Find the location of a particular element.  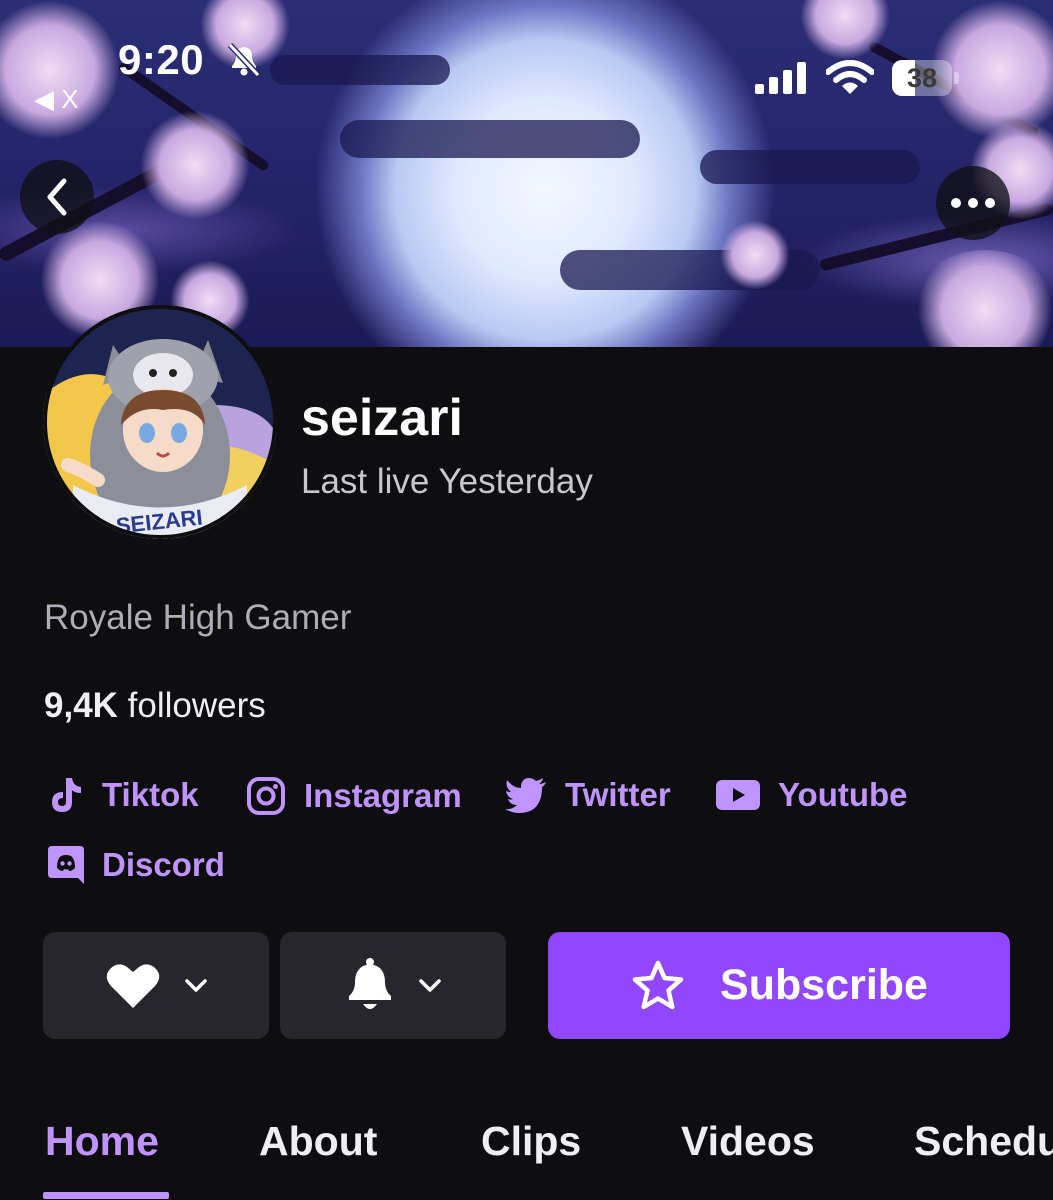

social-label: Twitter is located at coordinates (618, 794).